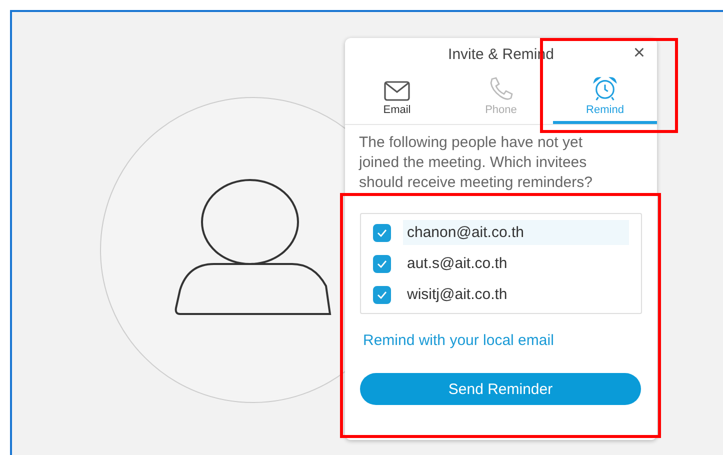 The width and height of the screenshot is (723, 455). What do you see at coordinates (516, 232) in the screenshot?
I see `invitee-email: chanon@ait.co.th` at bounding box center [516, 232].